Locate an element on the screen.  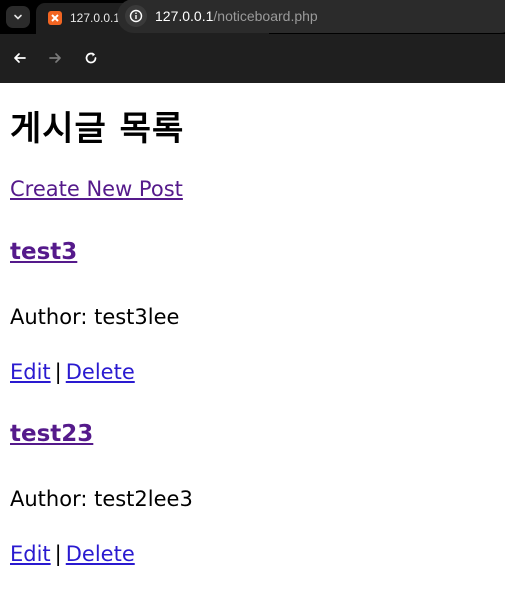
url-host: 127.0.0.1 is located at coordinates (184, 16).